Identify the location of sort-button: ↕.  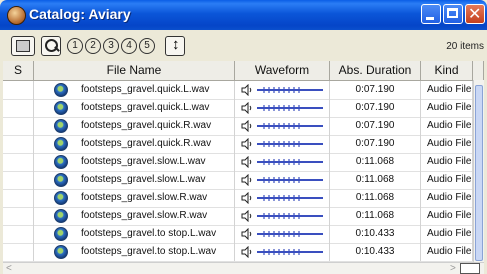
(175, 46).